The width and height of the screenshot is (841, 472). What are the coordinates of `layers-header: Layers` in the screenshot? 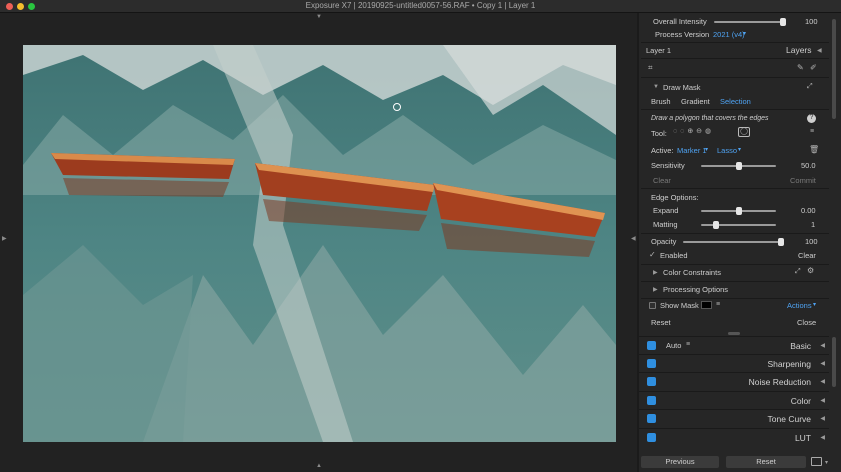 It's located at (799, 50).